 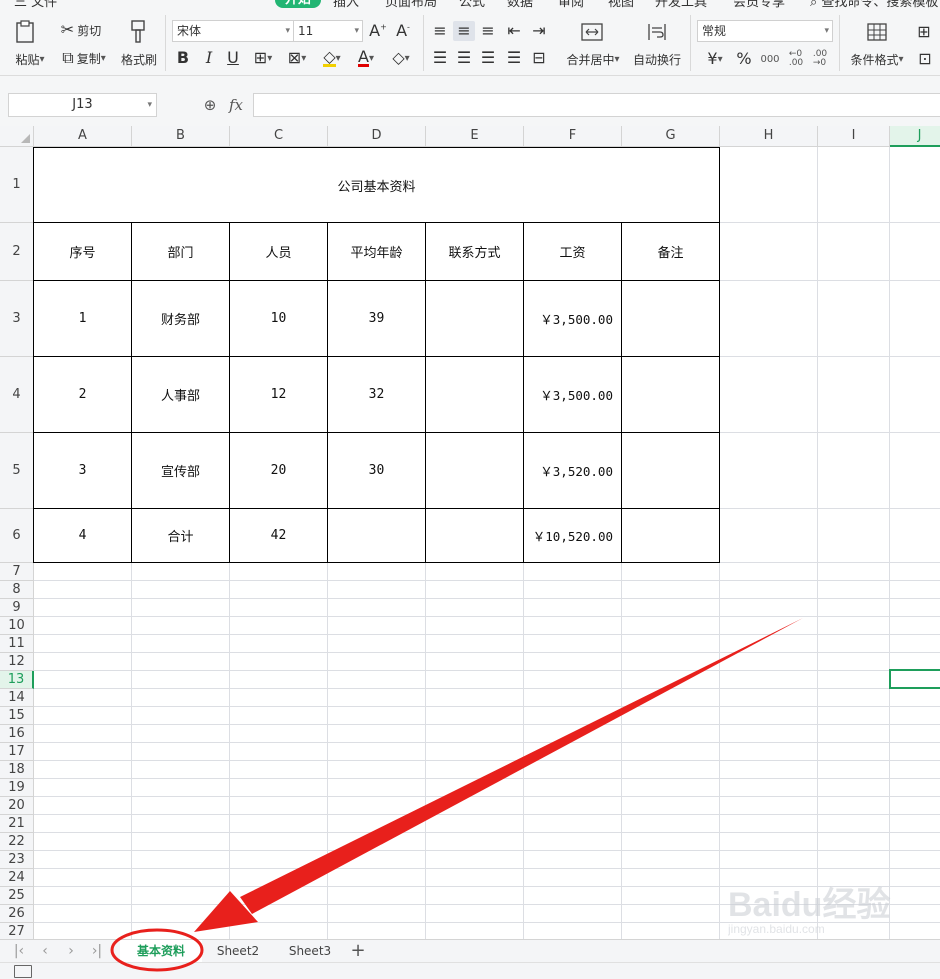 I want to click on name-box: J13 ▾, so click(x=82, y=105).